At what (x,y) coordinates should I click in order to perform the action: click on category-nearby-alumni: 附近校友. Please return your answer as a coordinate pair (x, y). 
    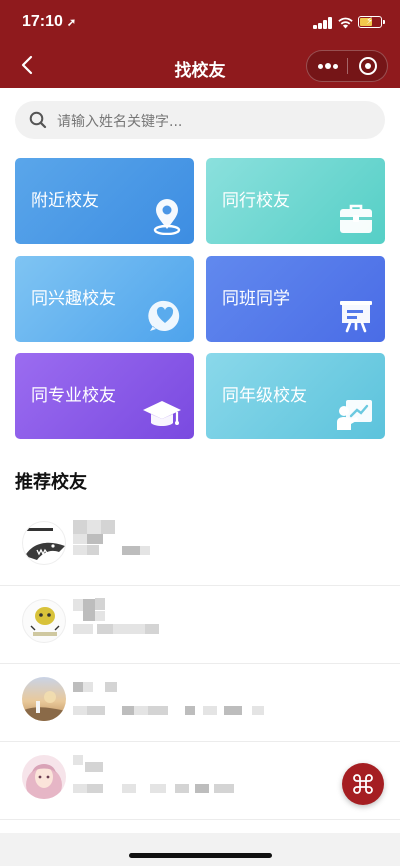
    Looking at the image, I should click on (104, 201).